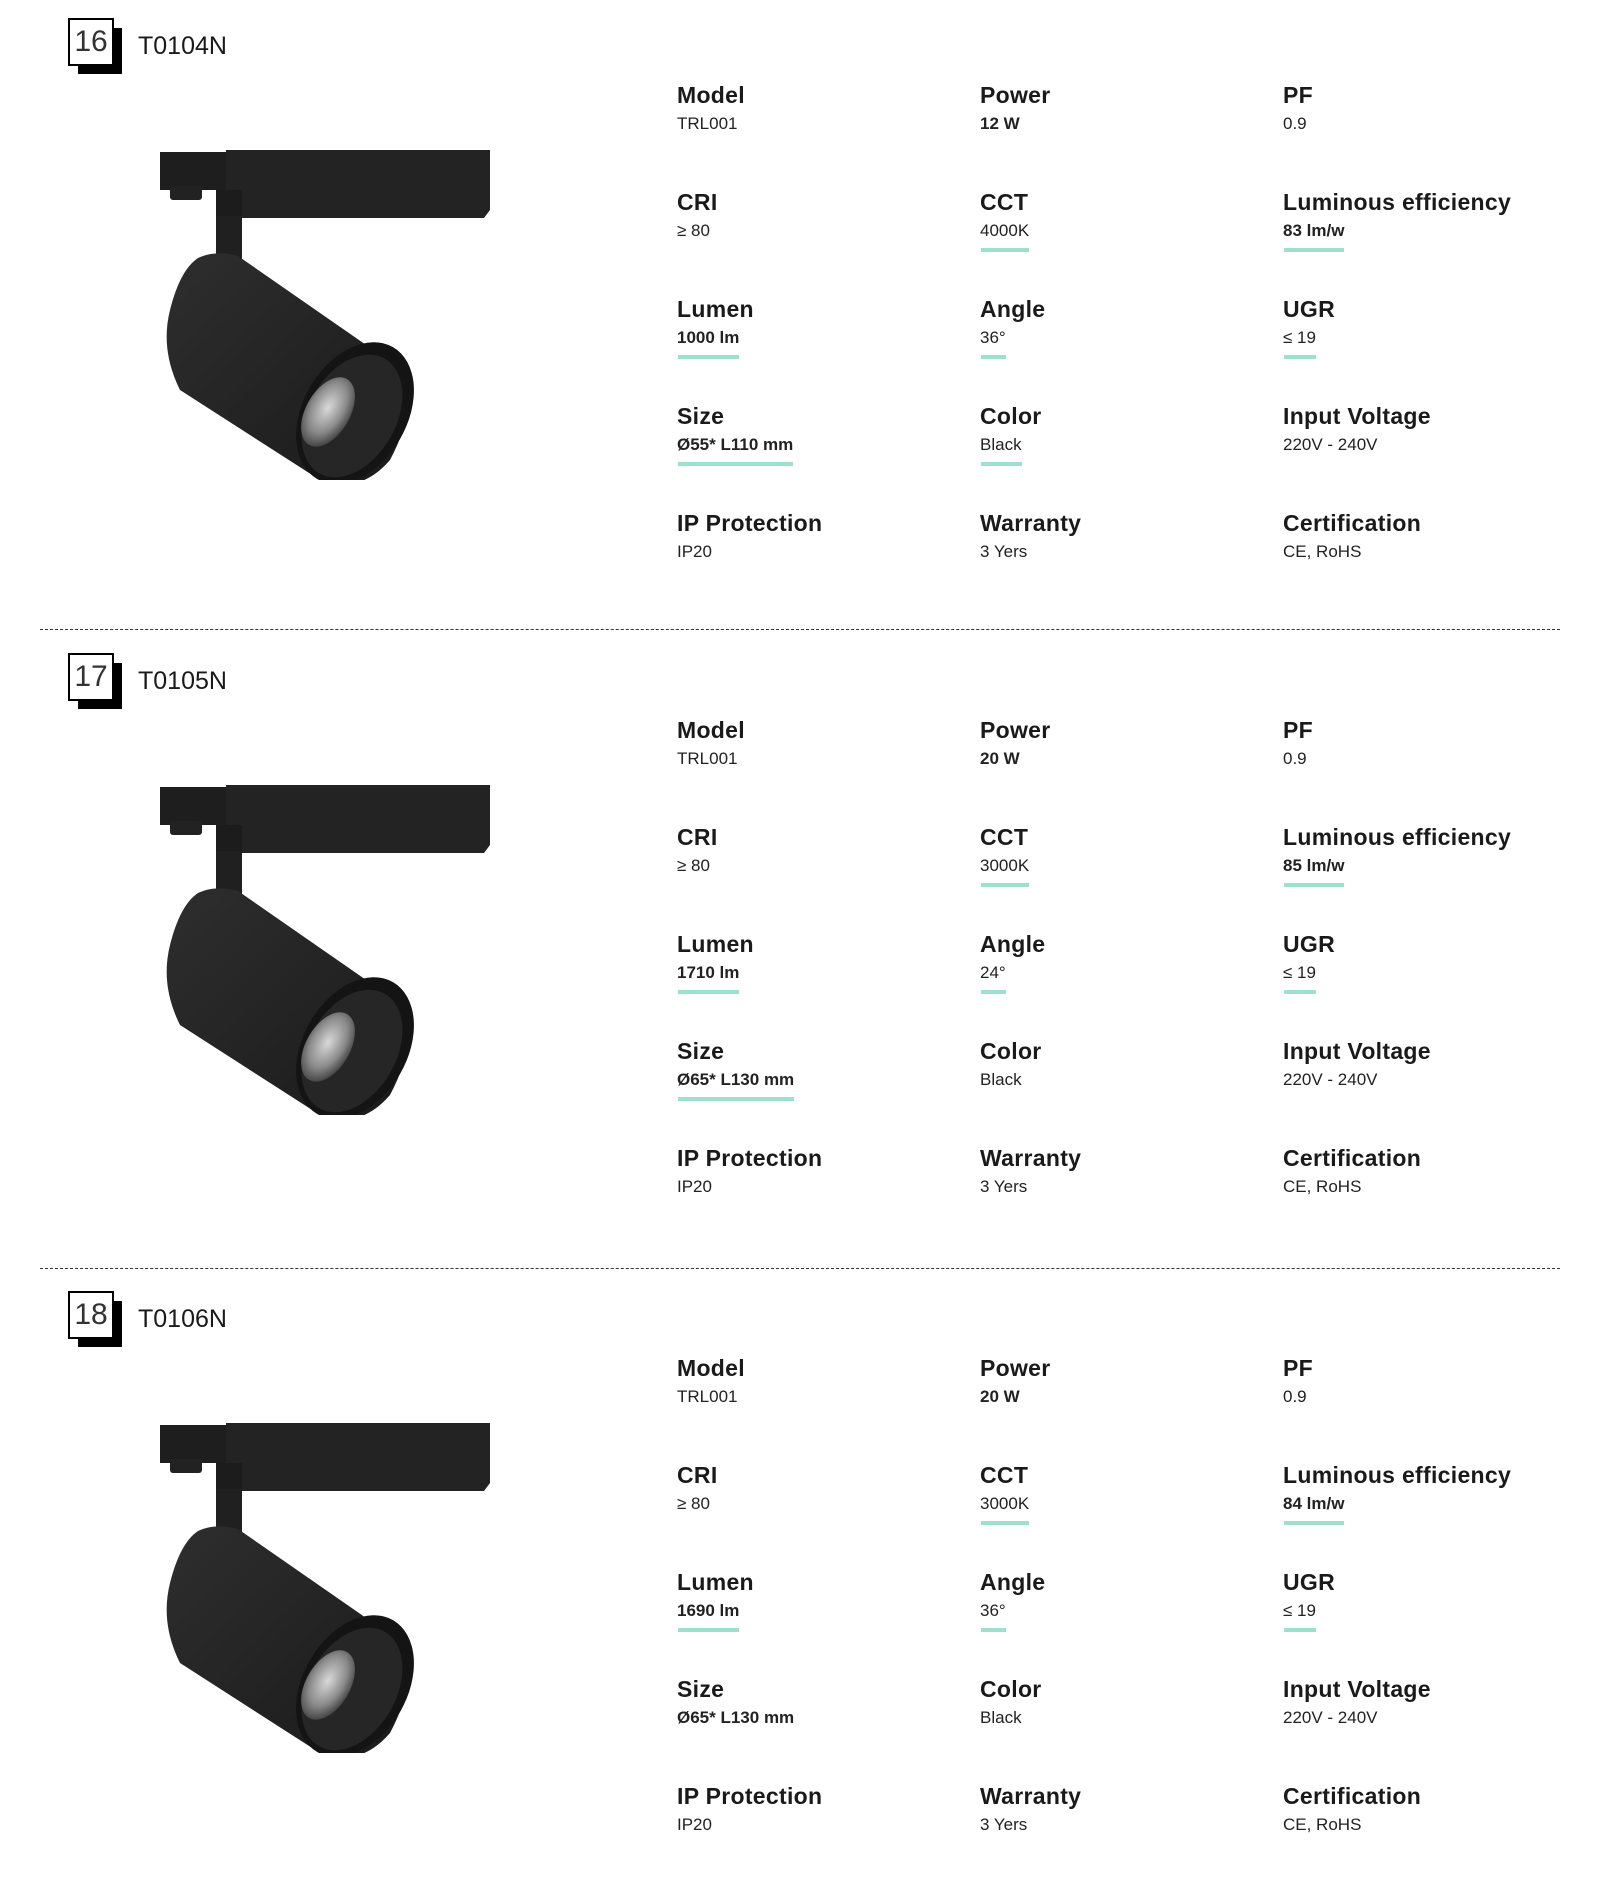 The height and width of the screenshot is (1891, 1600). What do you see at coordinates (708, 342) in the screenshot?
I see `spec-value: 1000 lm` at bounding box center [708, 342].